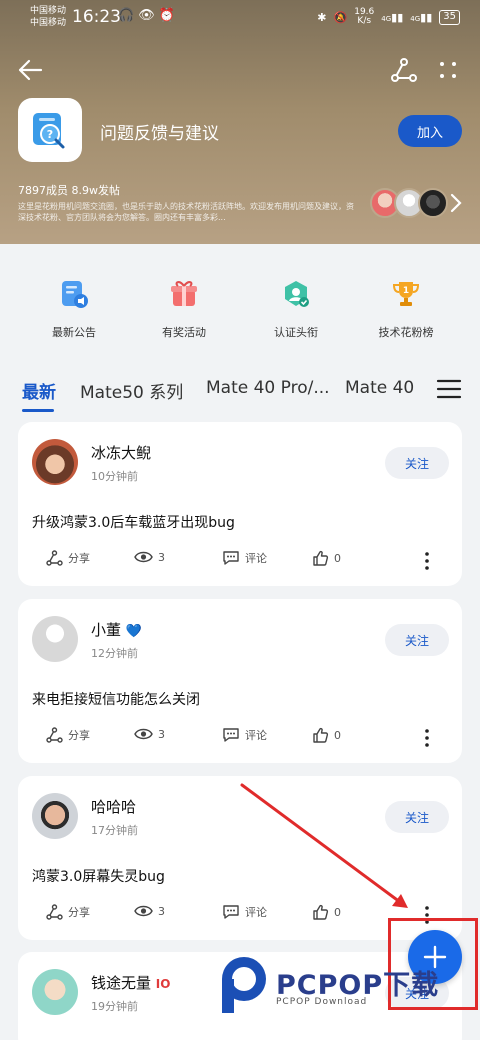 The width and height of the screenshot is (480, 1040). Describe the element at coordinates (343, 985) in the screenshot. I see `watermark: PCPOP下载 PCPOP Download` at that location.